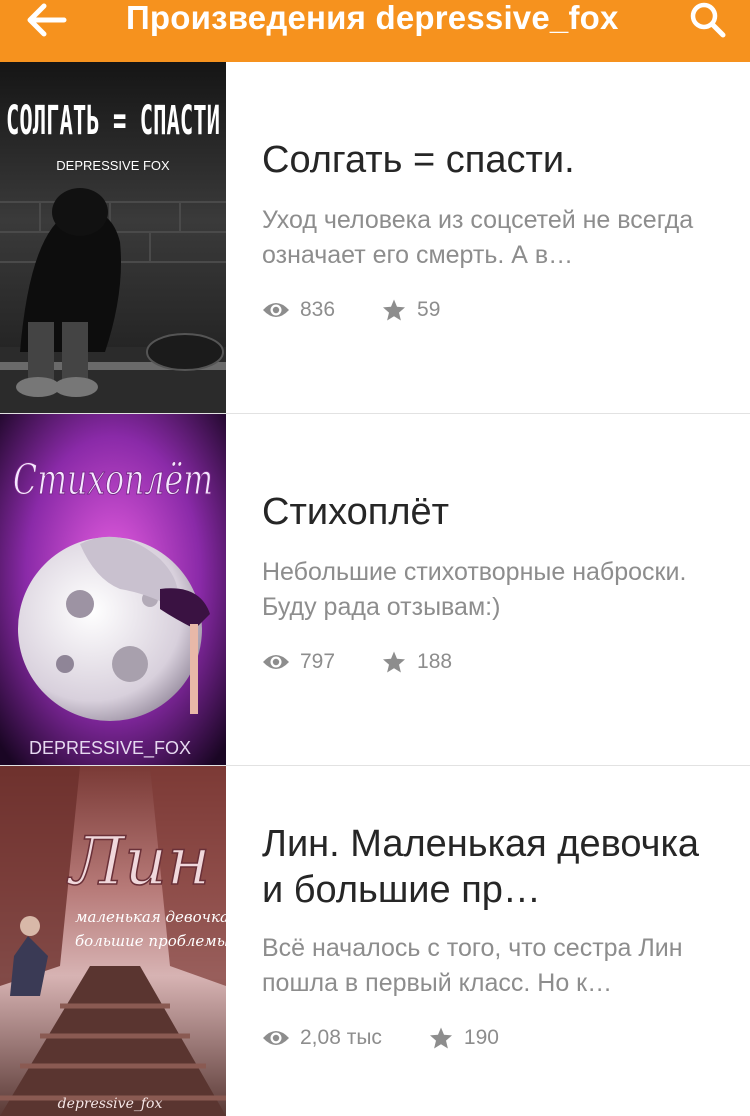 This screenshot has height=1116, width=750. I want to click on back-button, so click(46, 20).